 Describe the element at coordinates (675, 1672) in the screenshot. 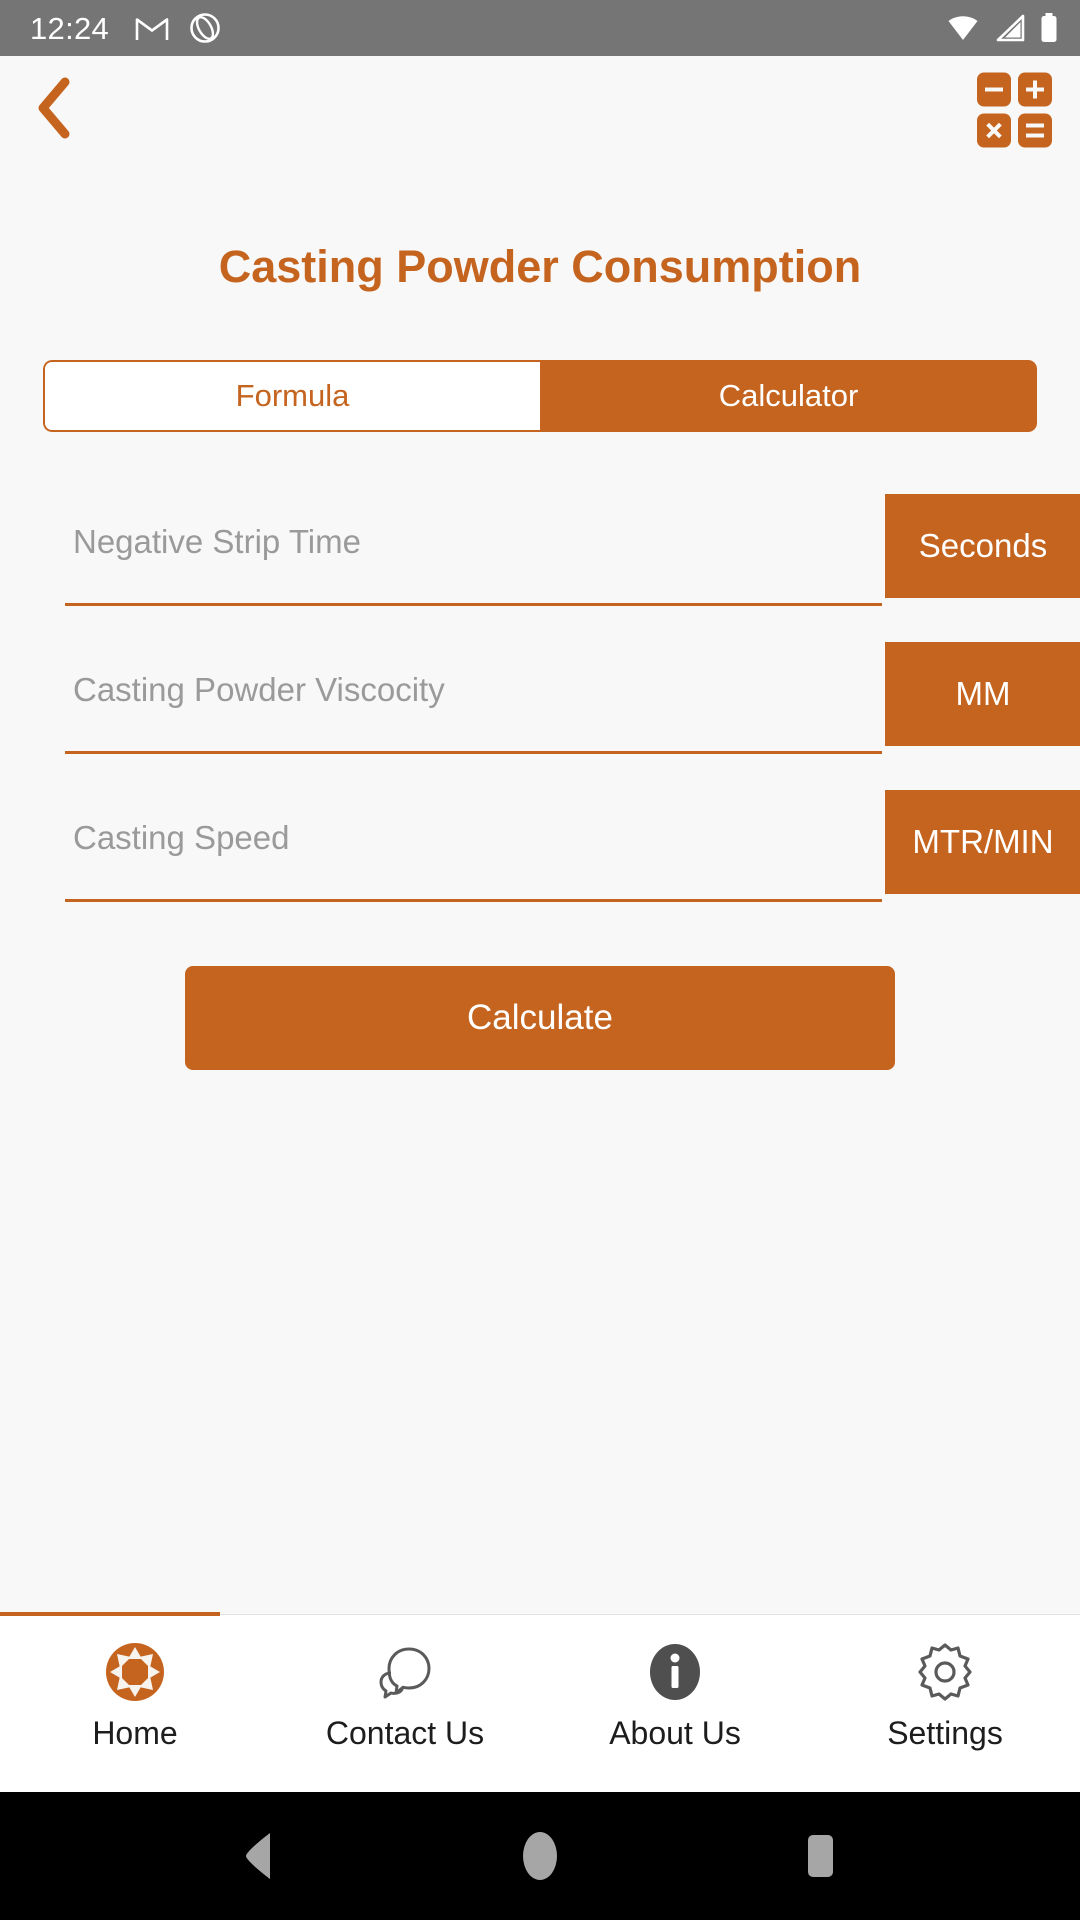

I see `info-circle-icon` at that location.